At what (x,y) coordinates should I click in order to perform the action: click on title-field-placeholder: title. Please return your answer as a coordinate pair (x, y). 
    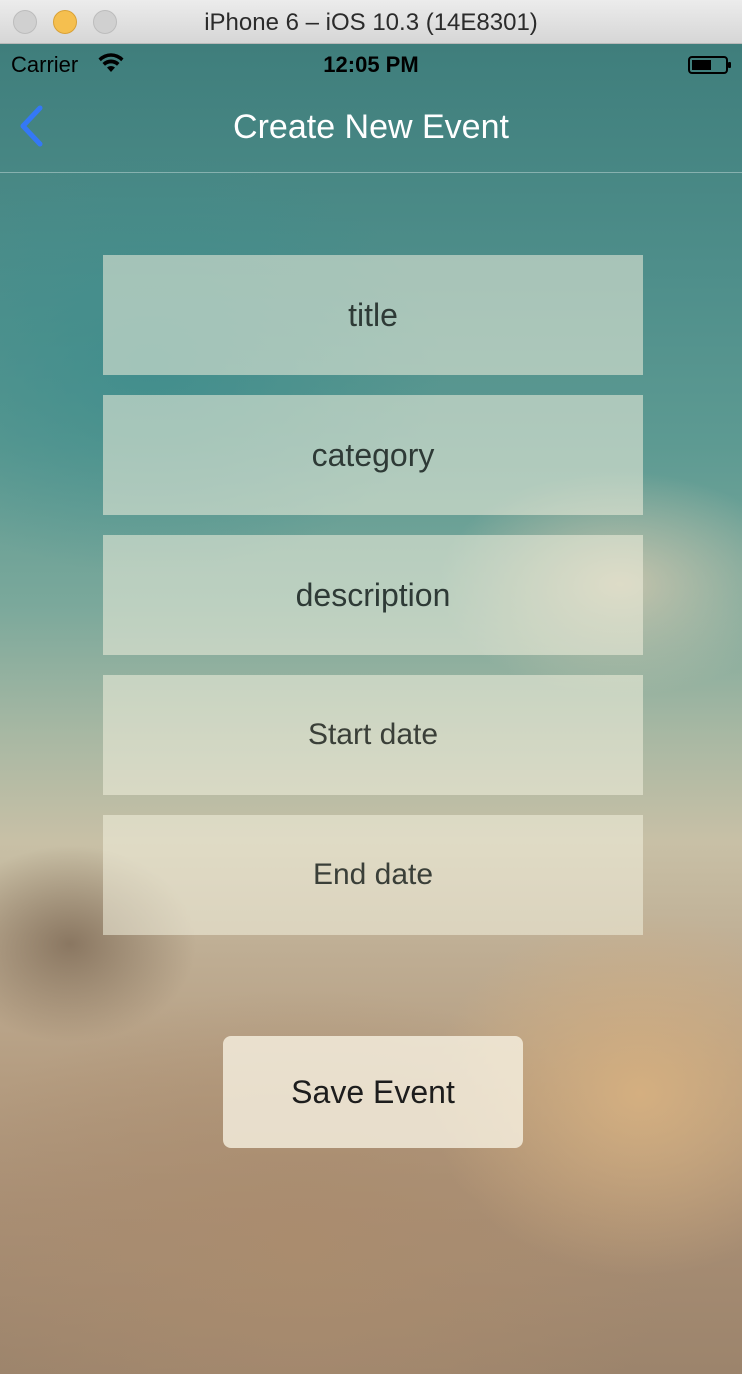
    Looking at the image, I should click on (373, 314).